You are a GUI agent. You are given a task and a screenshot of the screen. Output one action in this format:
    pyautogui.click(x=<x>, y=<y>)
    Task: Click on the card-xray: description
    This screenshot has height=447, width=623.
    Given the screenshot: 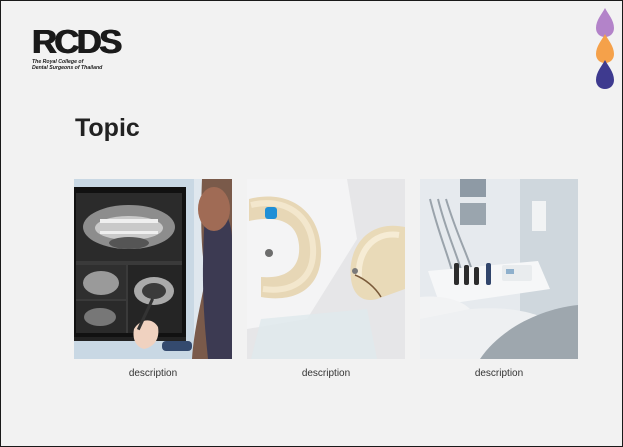 What is the action you would take?
    pyautogui.click(x=153, y=279)
    